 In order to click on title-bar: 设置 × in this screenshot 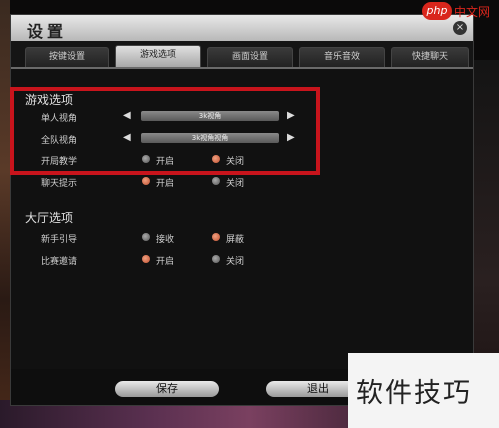, I will do `click(242, 28)`.